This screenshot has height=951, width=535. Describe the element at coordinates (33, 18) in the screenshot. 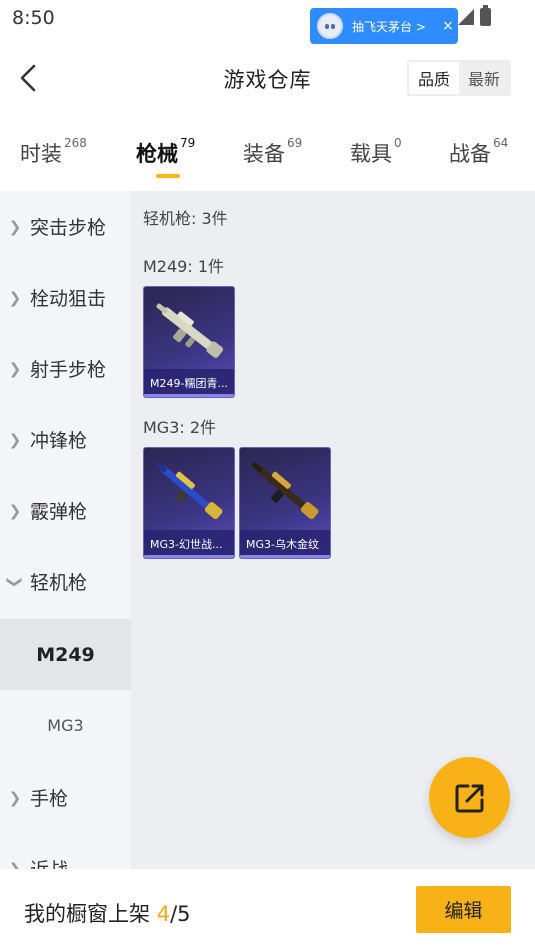

I see `status-time: 8:50` at that location.